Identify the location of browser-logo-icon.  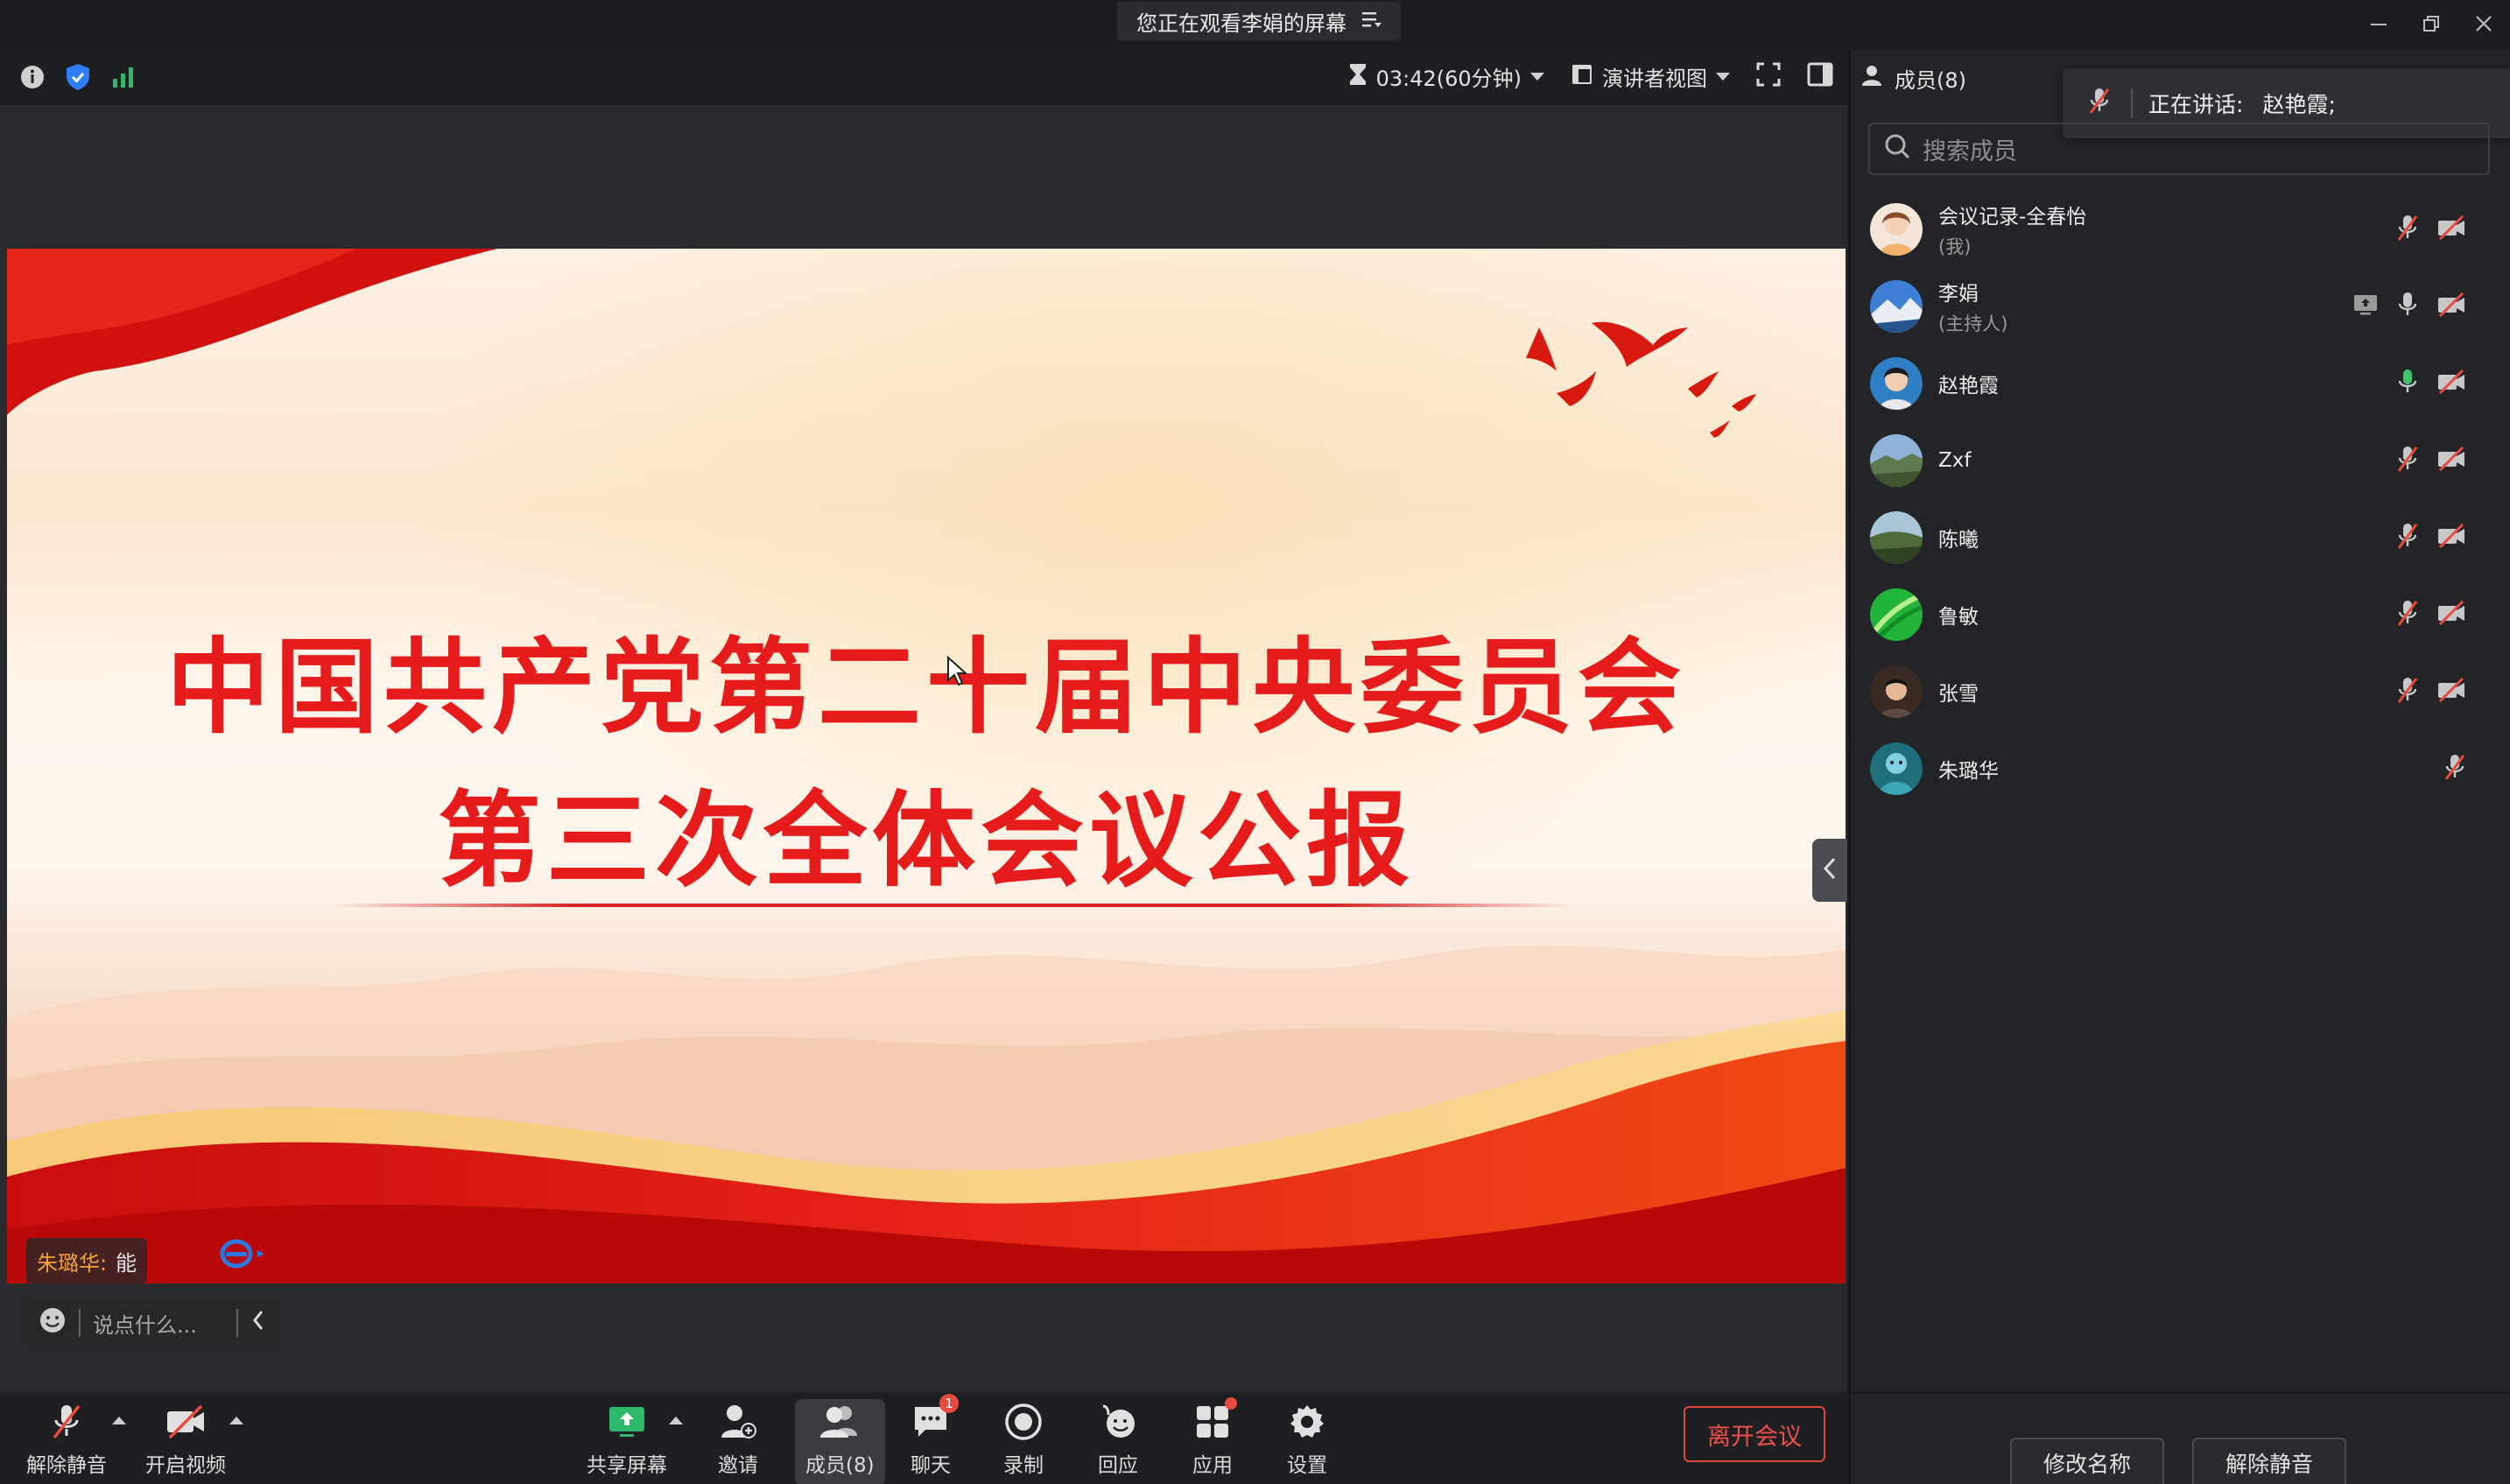
(242, 1254).